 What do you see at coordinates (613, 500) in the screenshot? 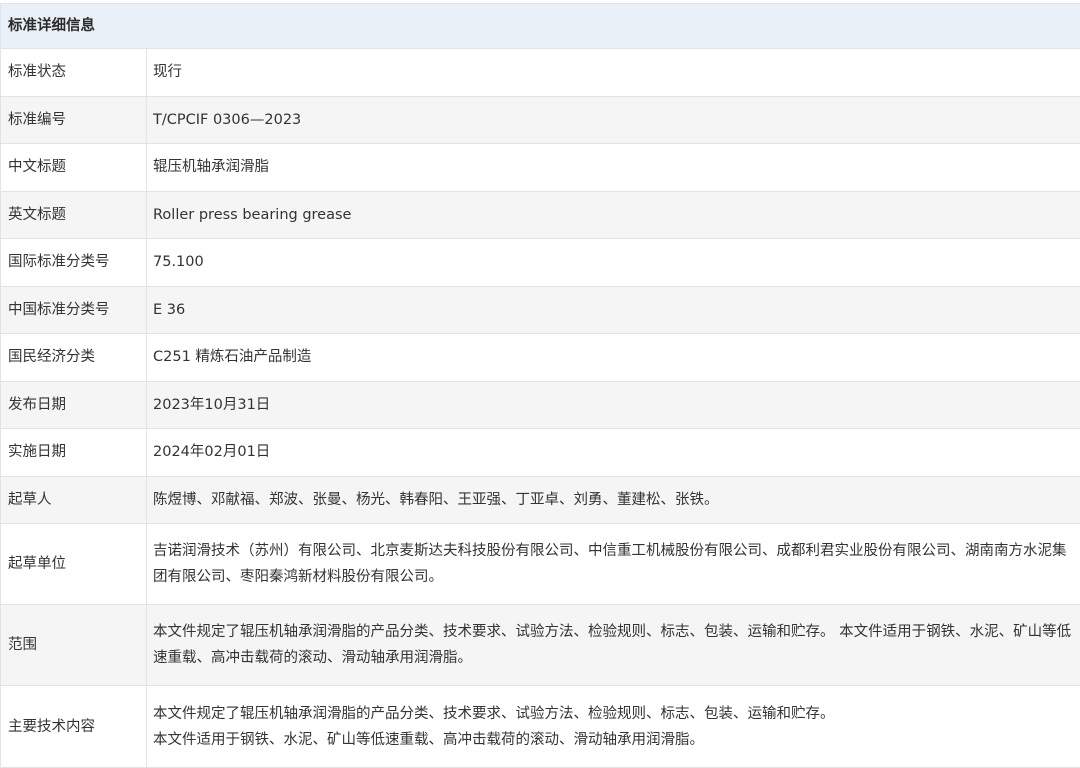
I see `row-value: 陈煜博、邓献福、郑波、张曼、杨光、韩春阳、王亚强、丁亚卓、刘勇、董建松、张铁。` at bounding box center [613, 500].